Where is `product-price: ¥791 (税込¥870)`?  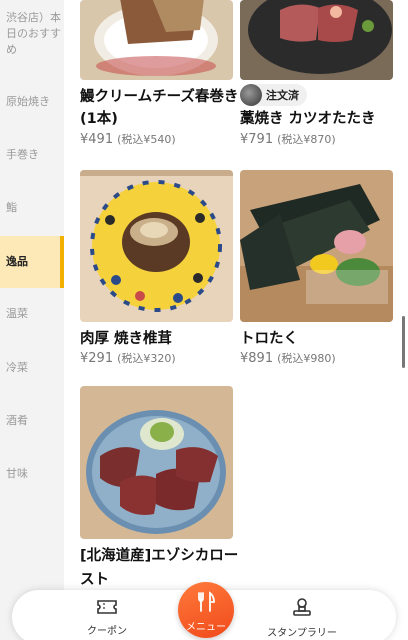 product-price: ¥791 (税込¥870) is located at coordinates (288, 139).